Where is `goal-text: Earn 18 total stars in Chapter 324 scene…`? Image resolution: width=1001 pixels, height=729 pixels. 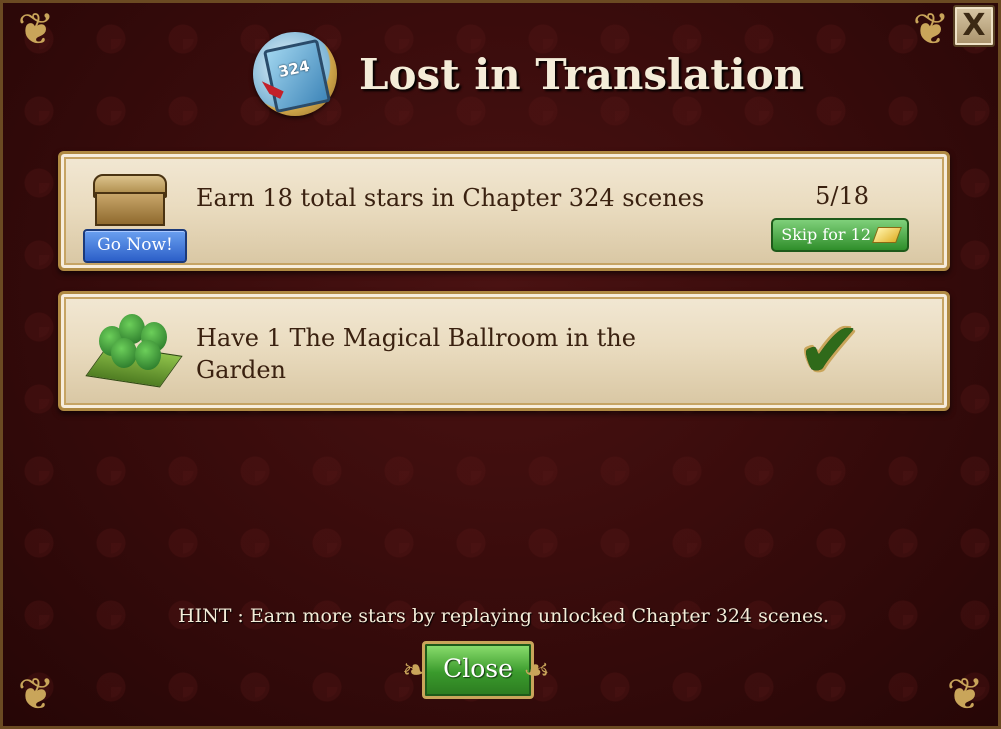 goal-text: Earn 18 total stars in Chapter 324 scene… is located at coordinates (450, 198).